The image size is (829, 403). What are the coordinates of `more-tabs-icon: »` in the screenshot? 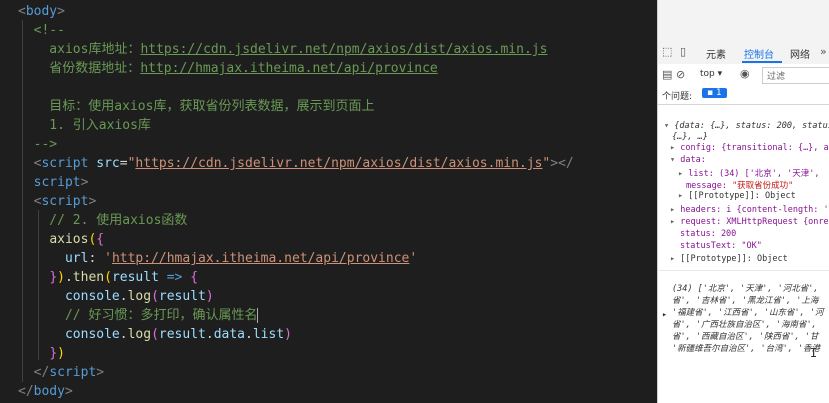 It's located at (823, 51).